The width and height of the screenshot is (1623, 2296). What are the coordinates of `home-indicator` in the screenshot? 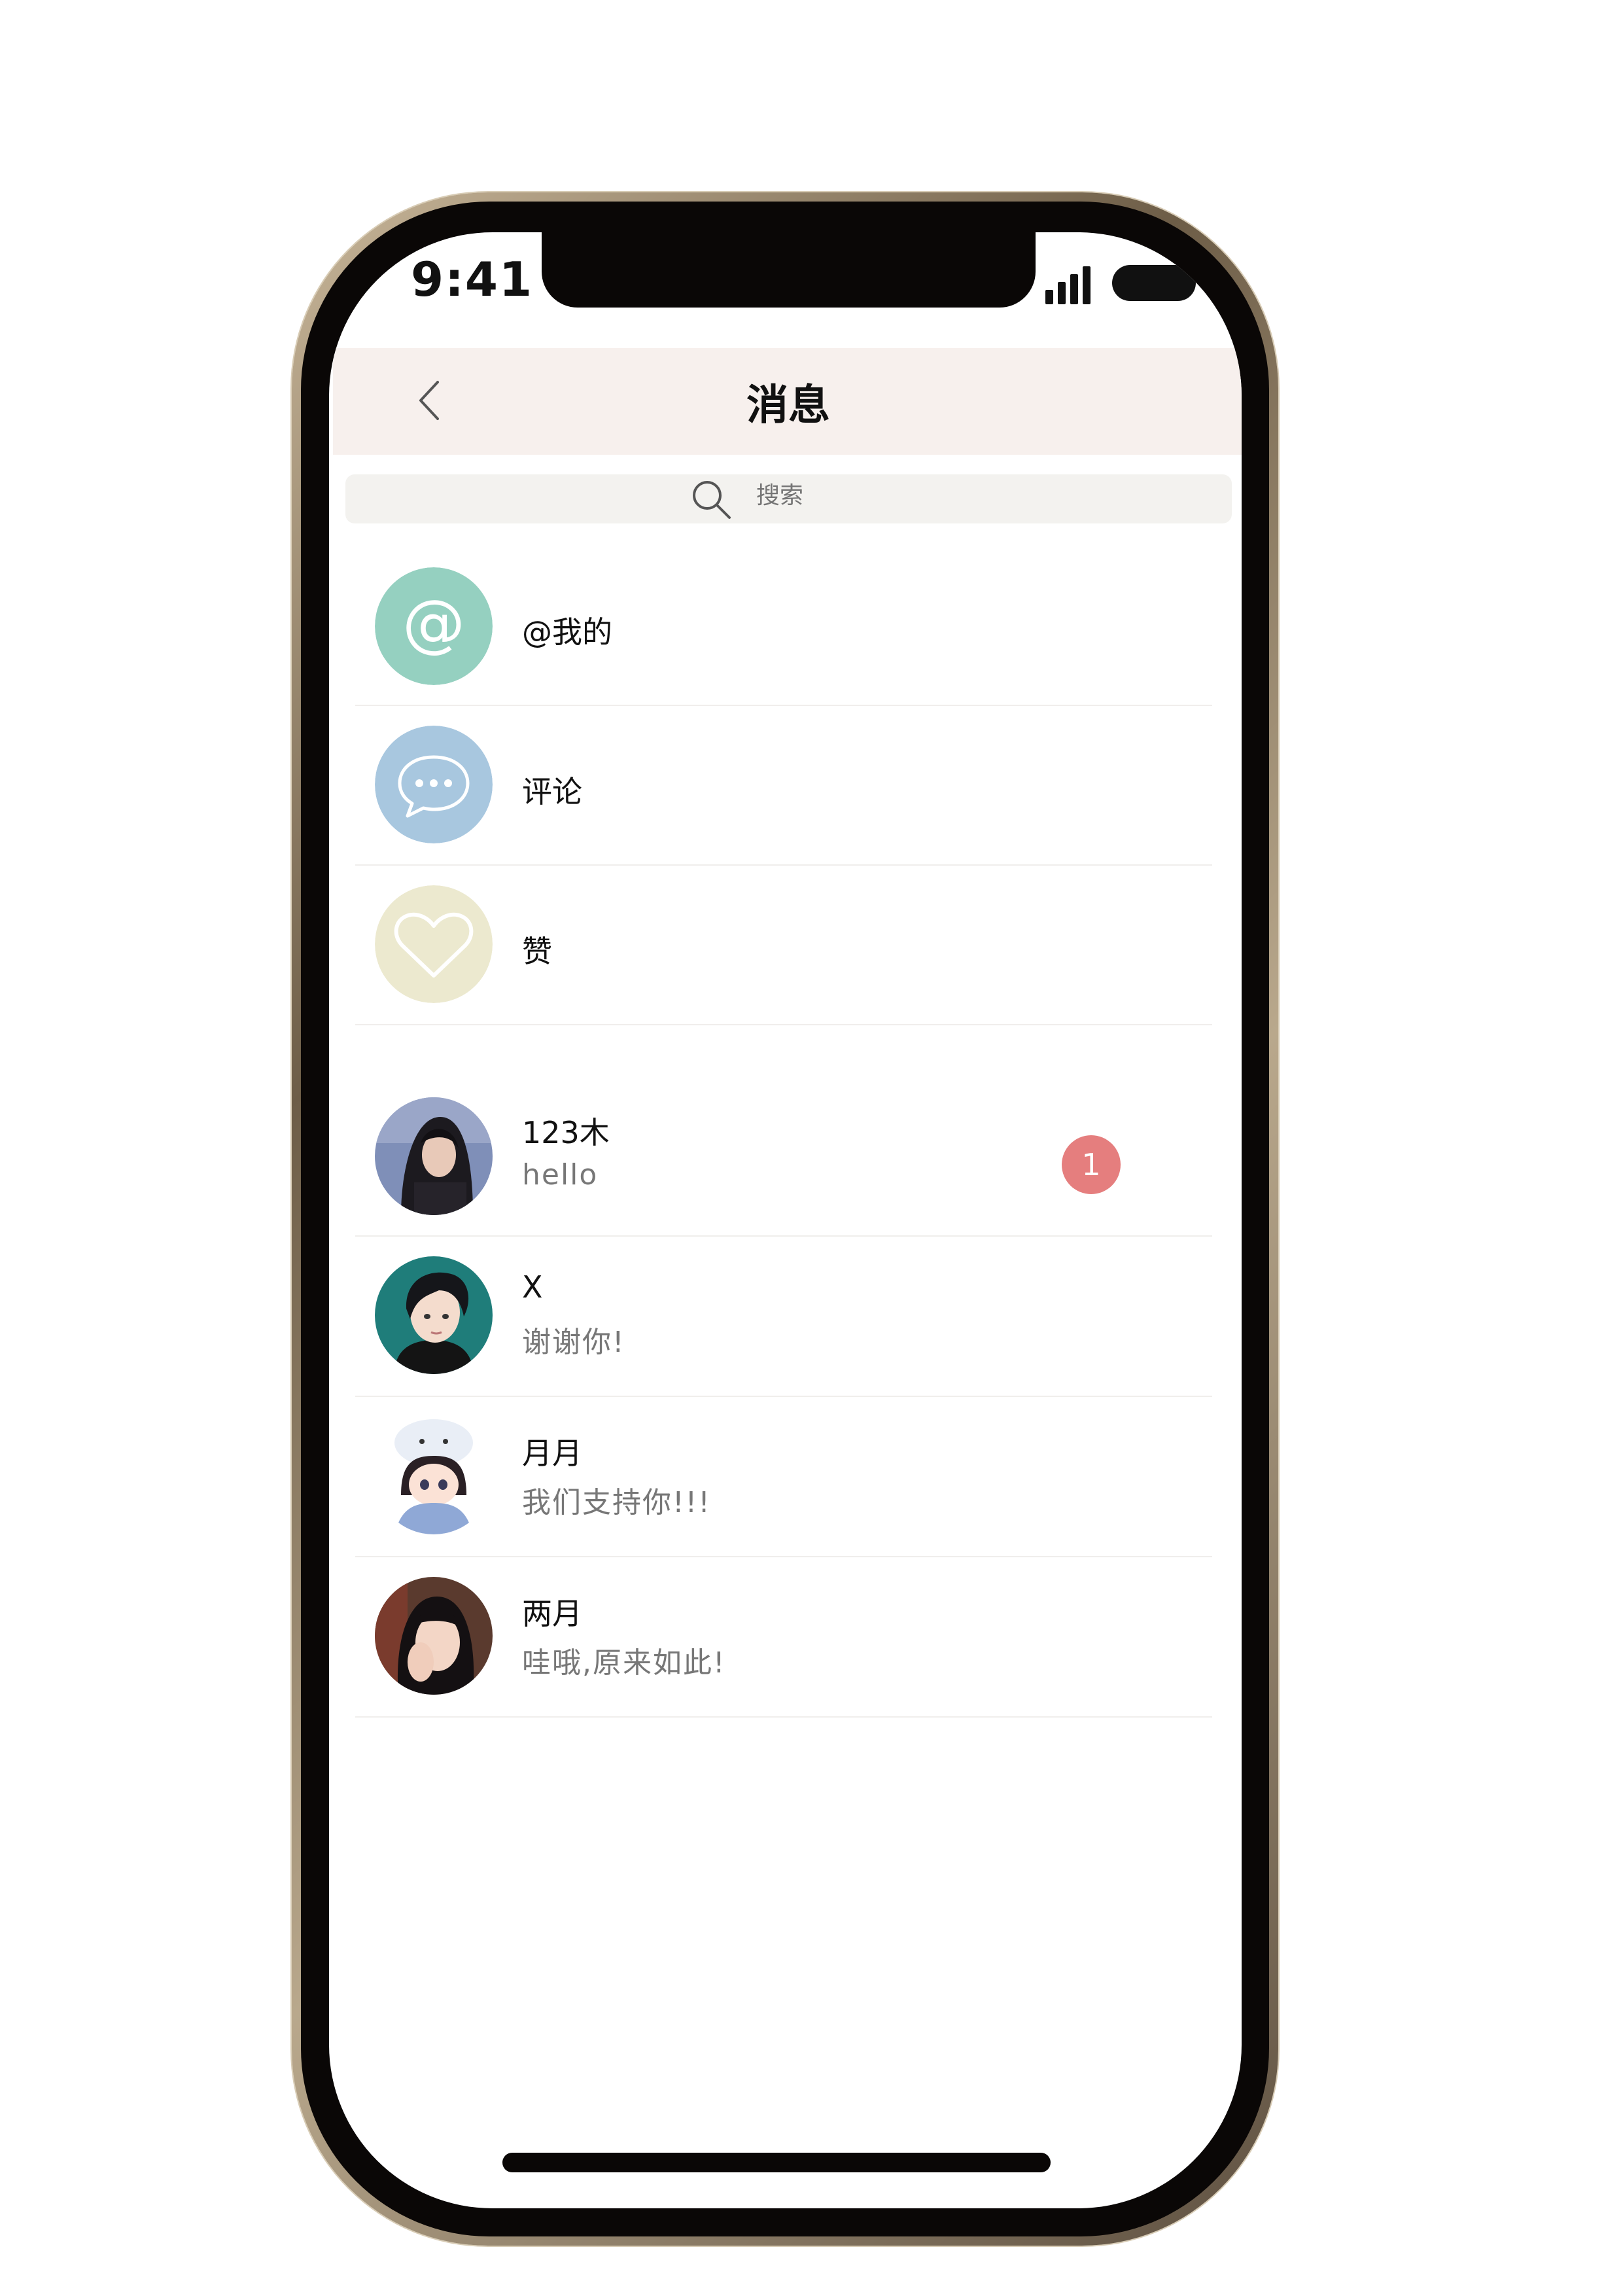 It's located at (777, 2162).